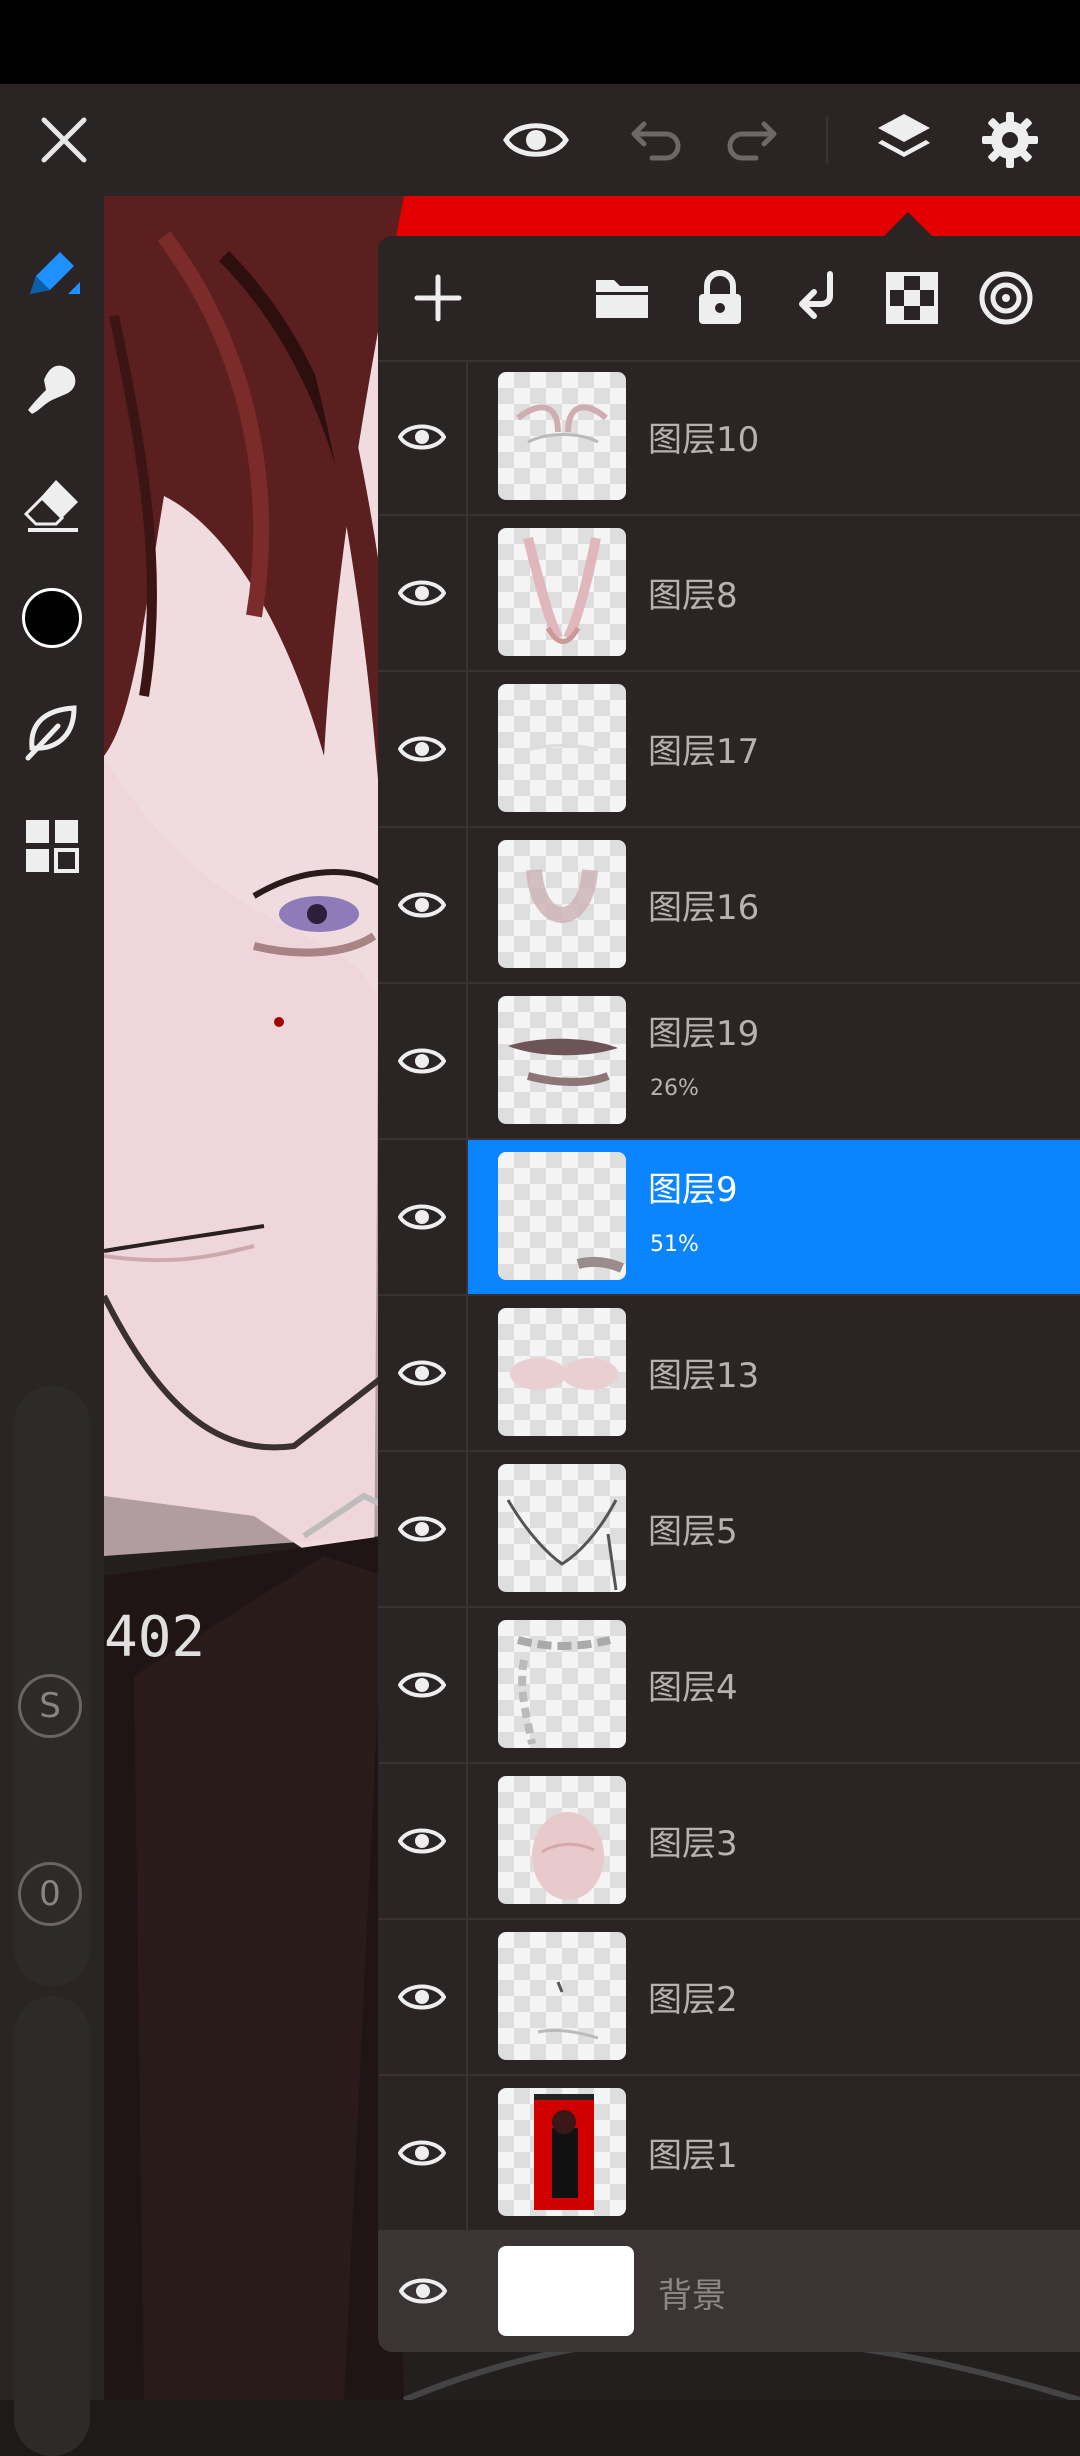  I want to click on panel-pointer, so click(908, 224).